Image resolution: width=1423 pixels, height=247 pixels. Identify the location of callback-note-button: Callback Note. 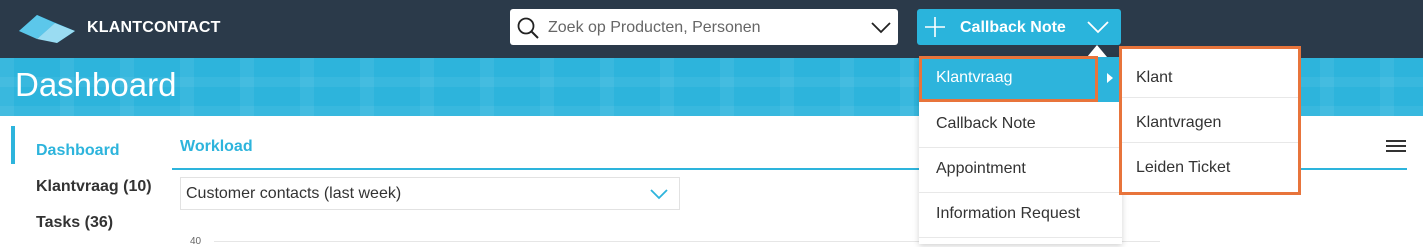
(1019, 27).